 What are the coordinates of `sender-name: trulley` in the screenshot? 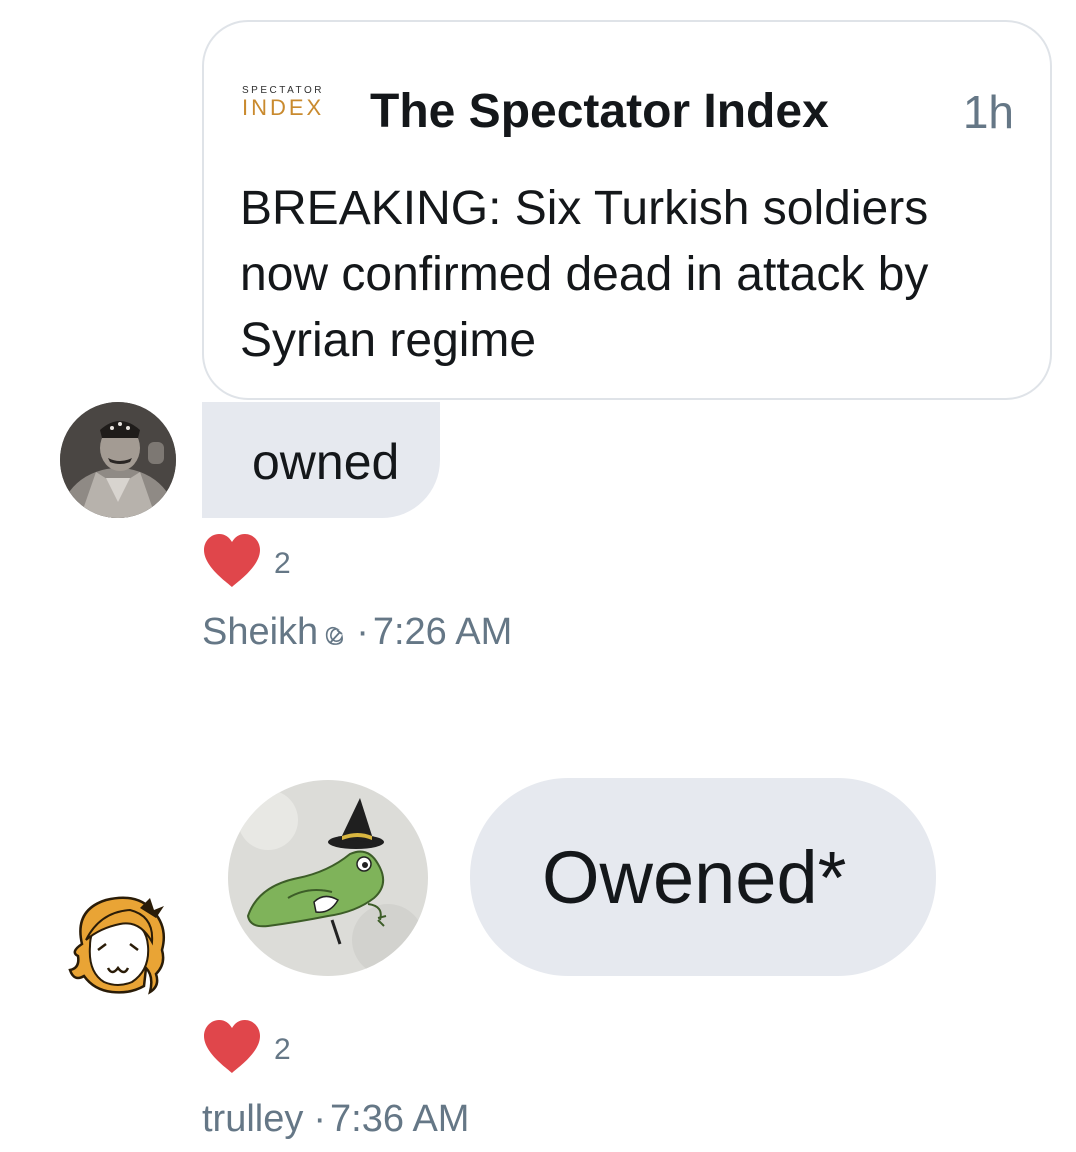 It's located at (252, 1119).